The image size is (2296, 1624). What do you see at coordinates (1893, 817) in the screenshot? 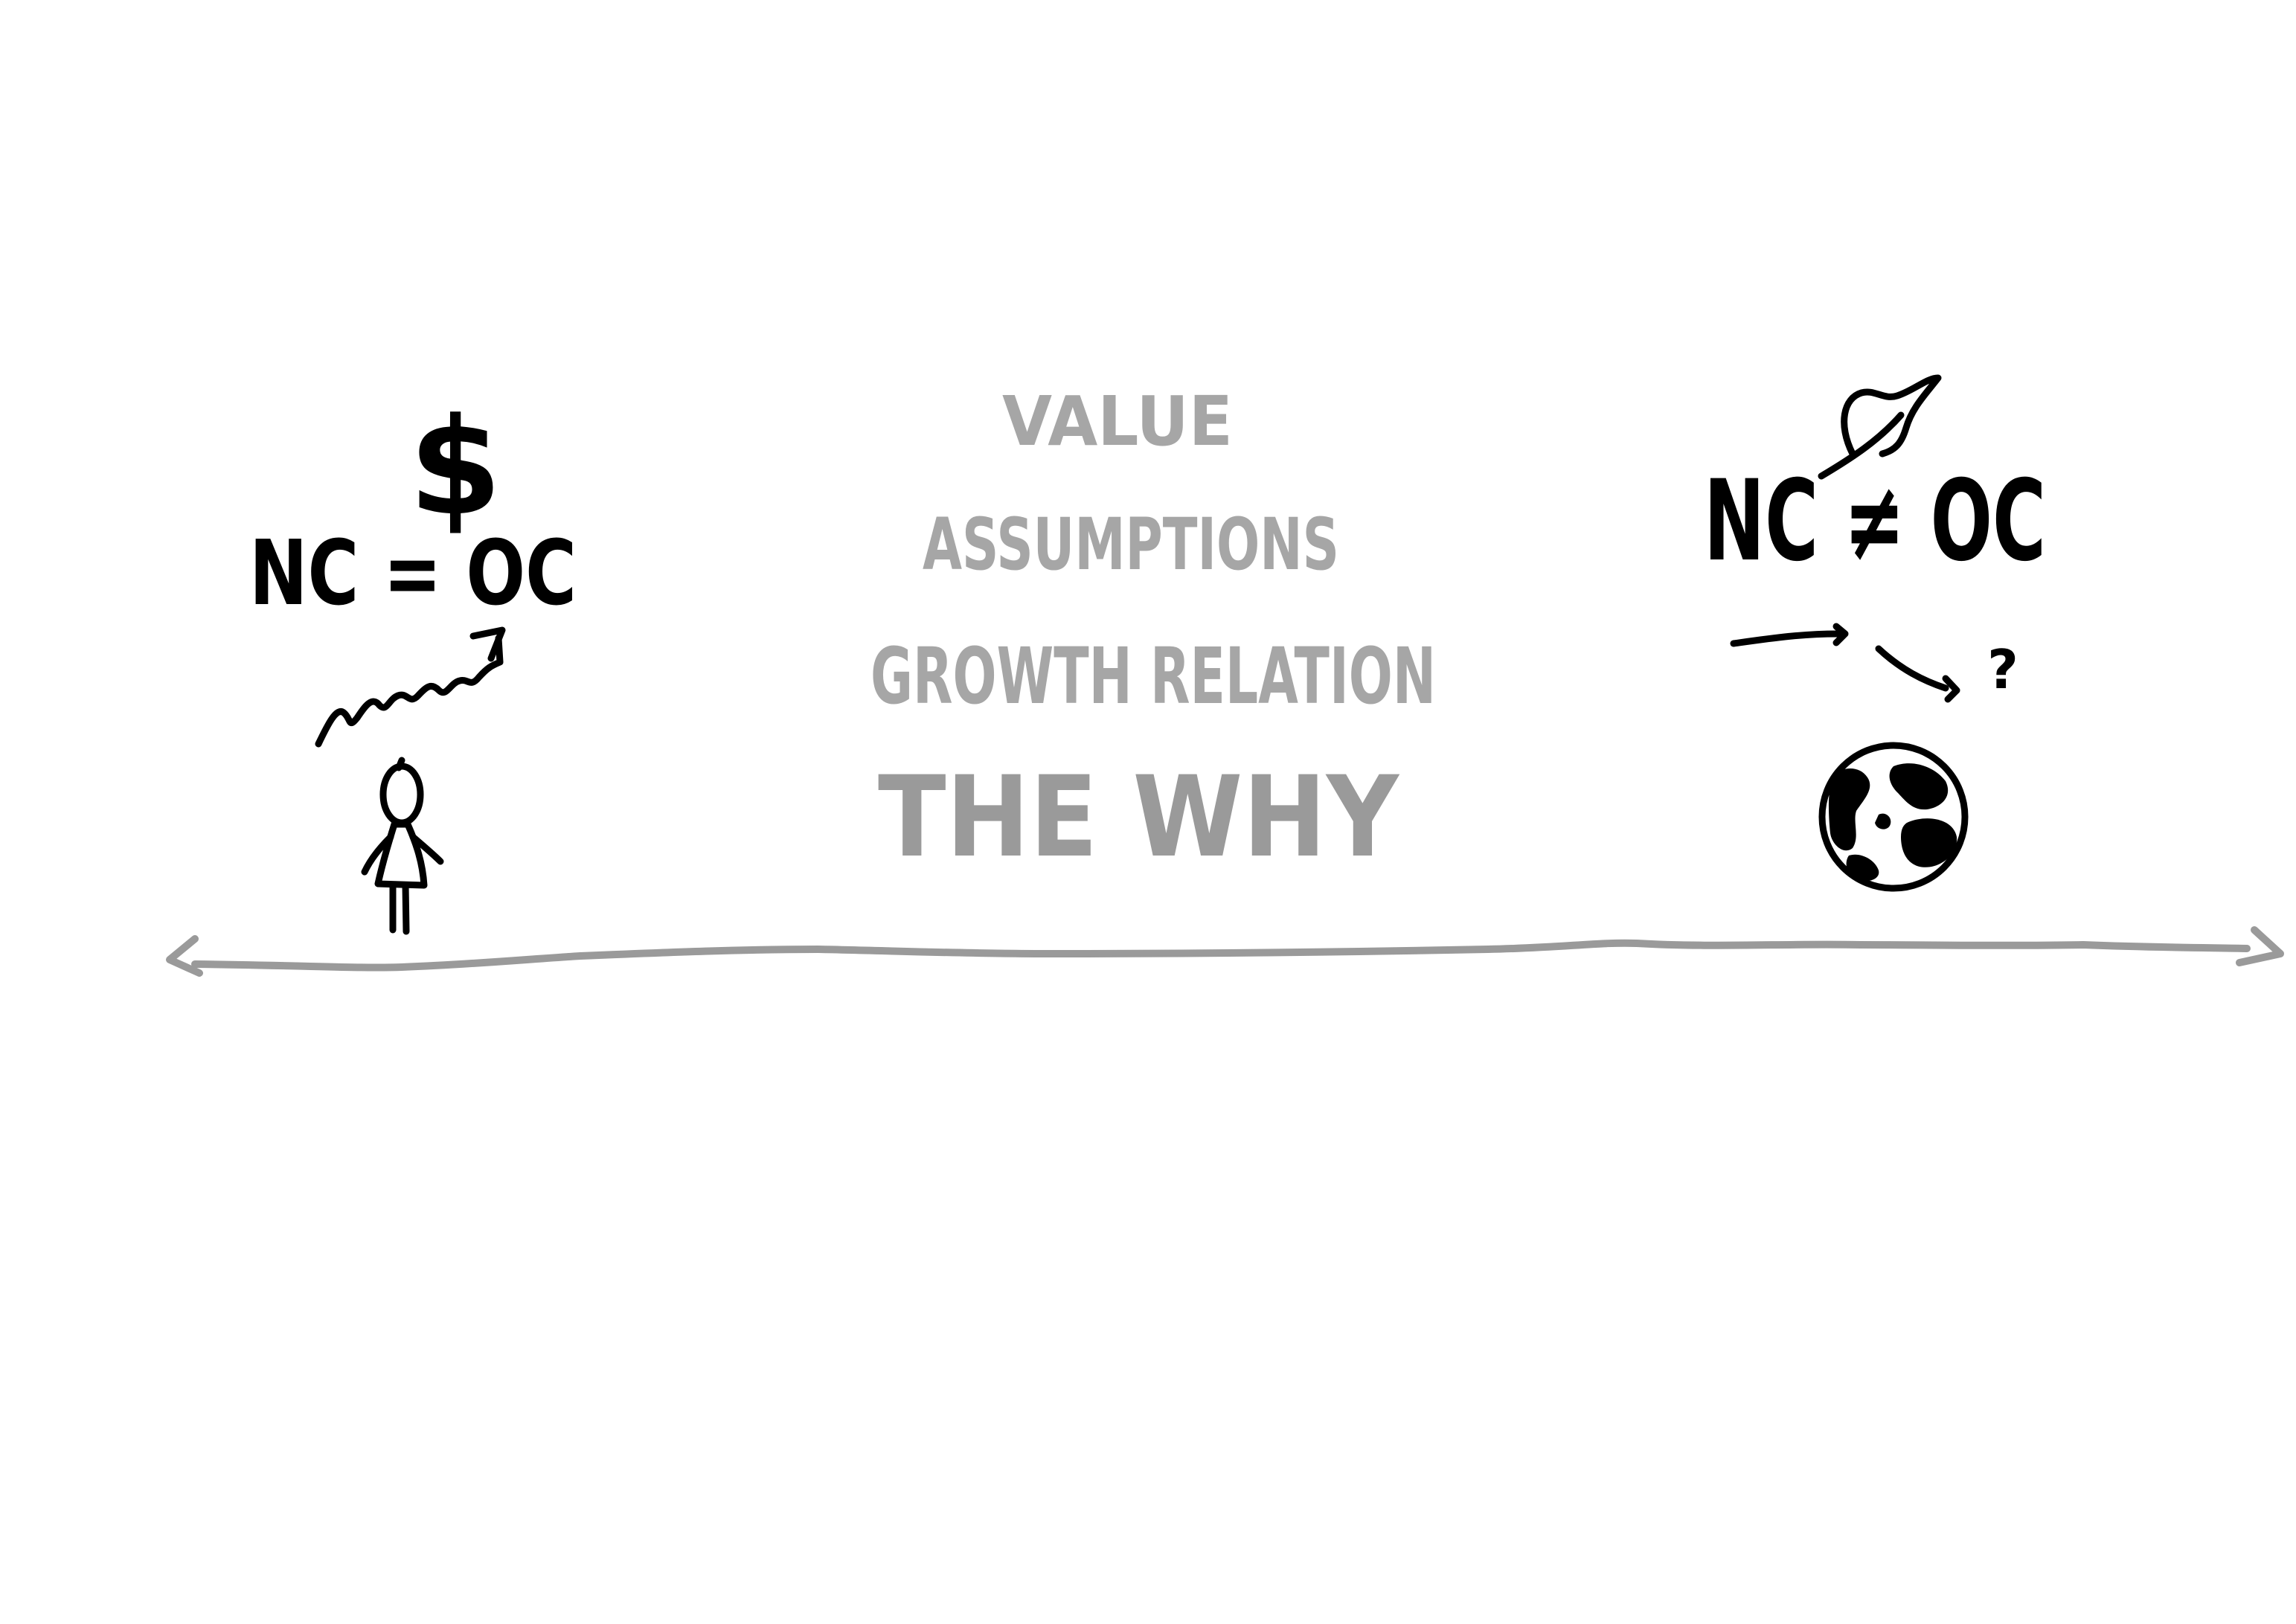
I see `globe-icon` at bounding box center [1893, 817].